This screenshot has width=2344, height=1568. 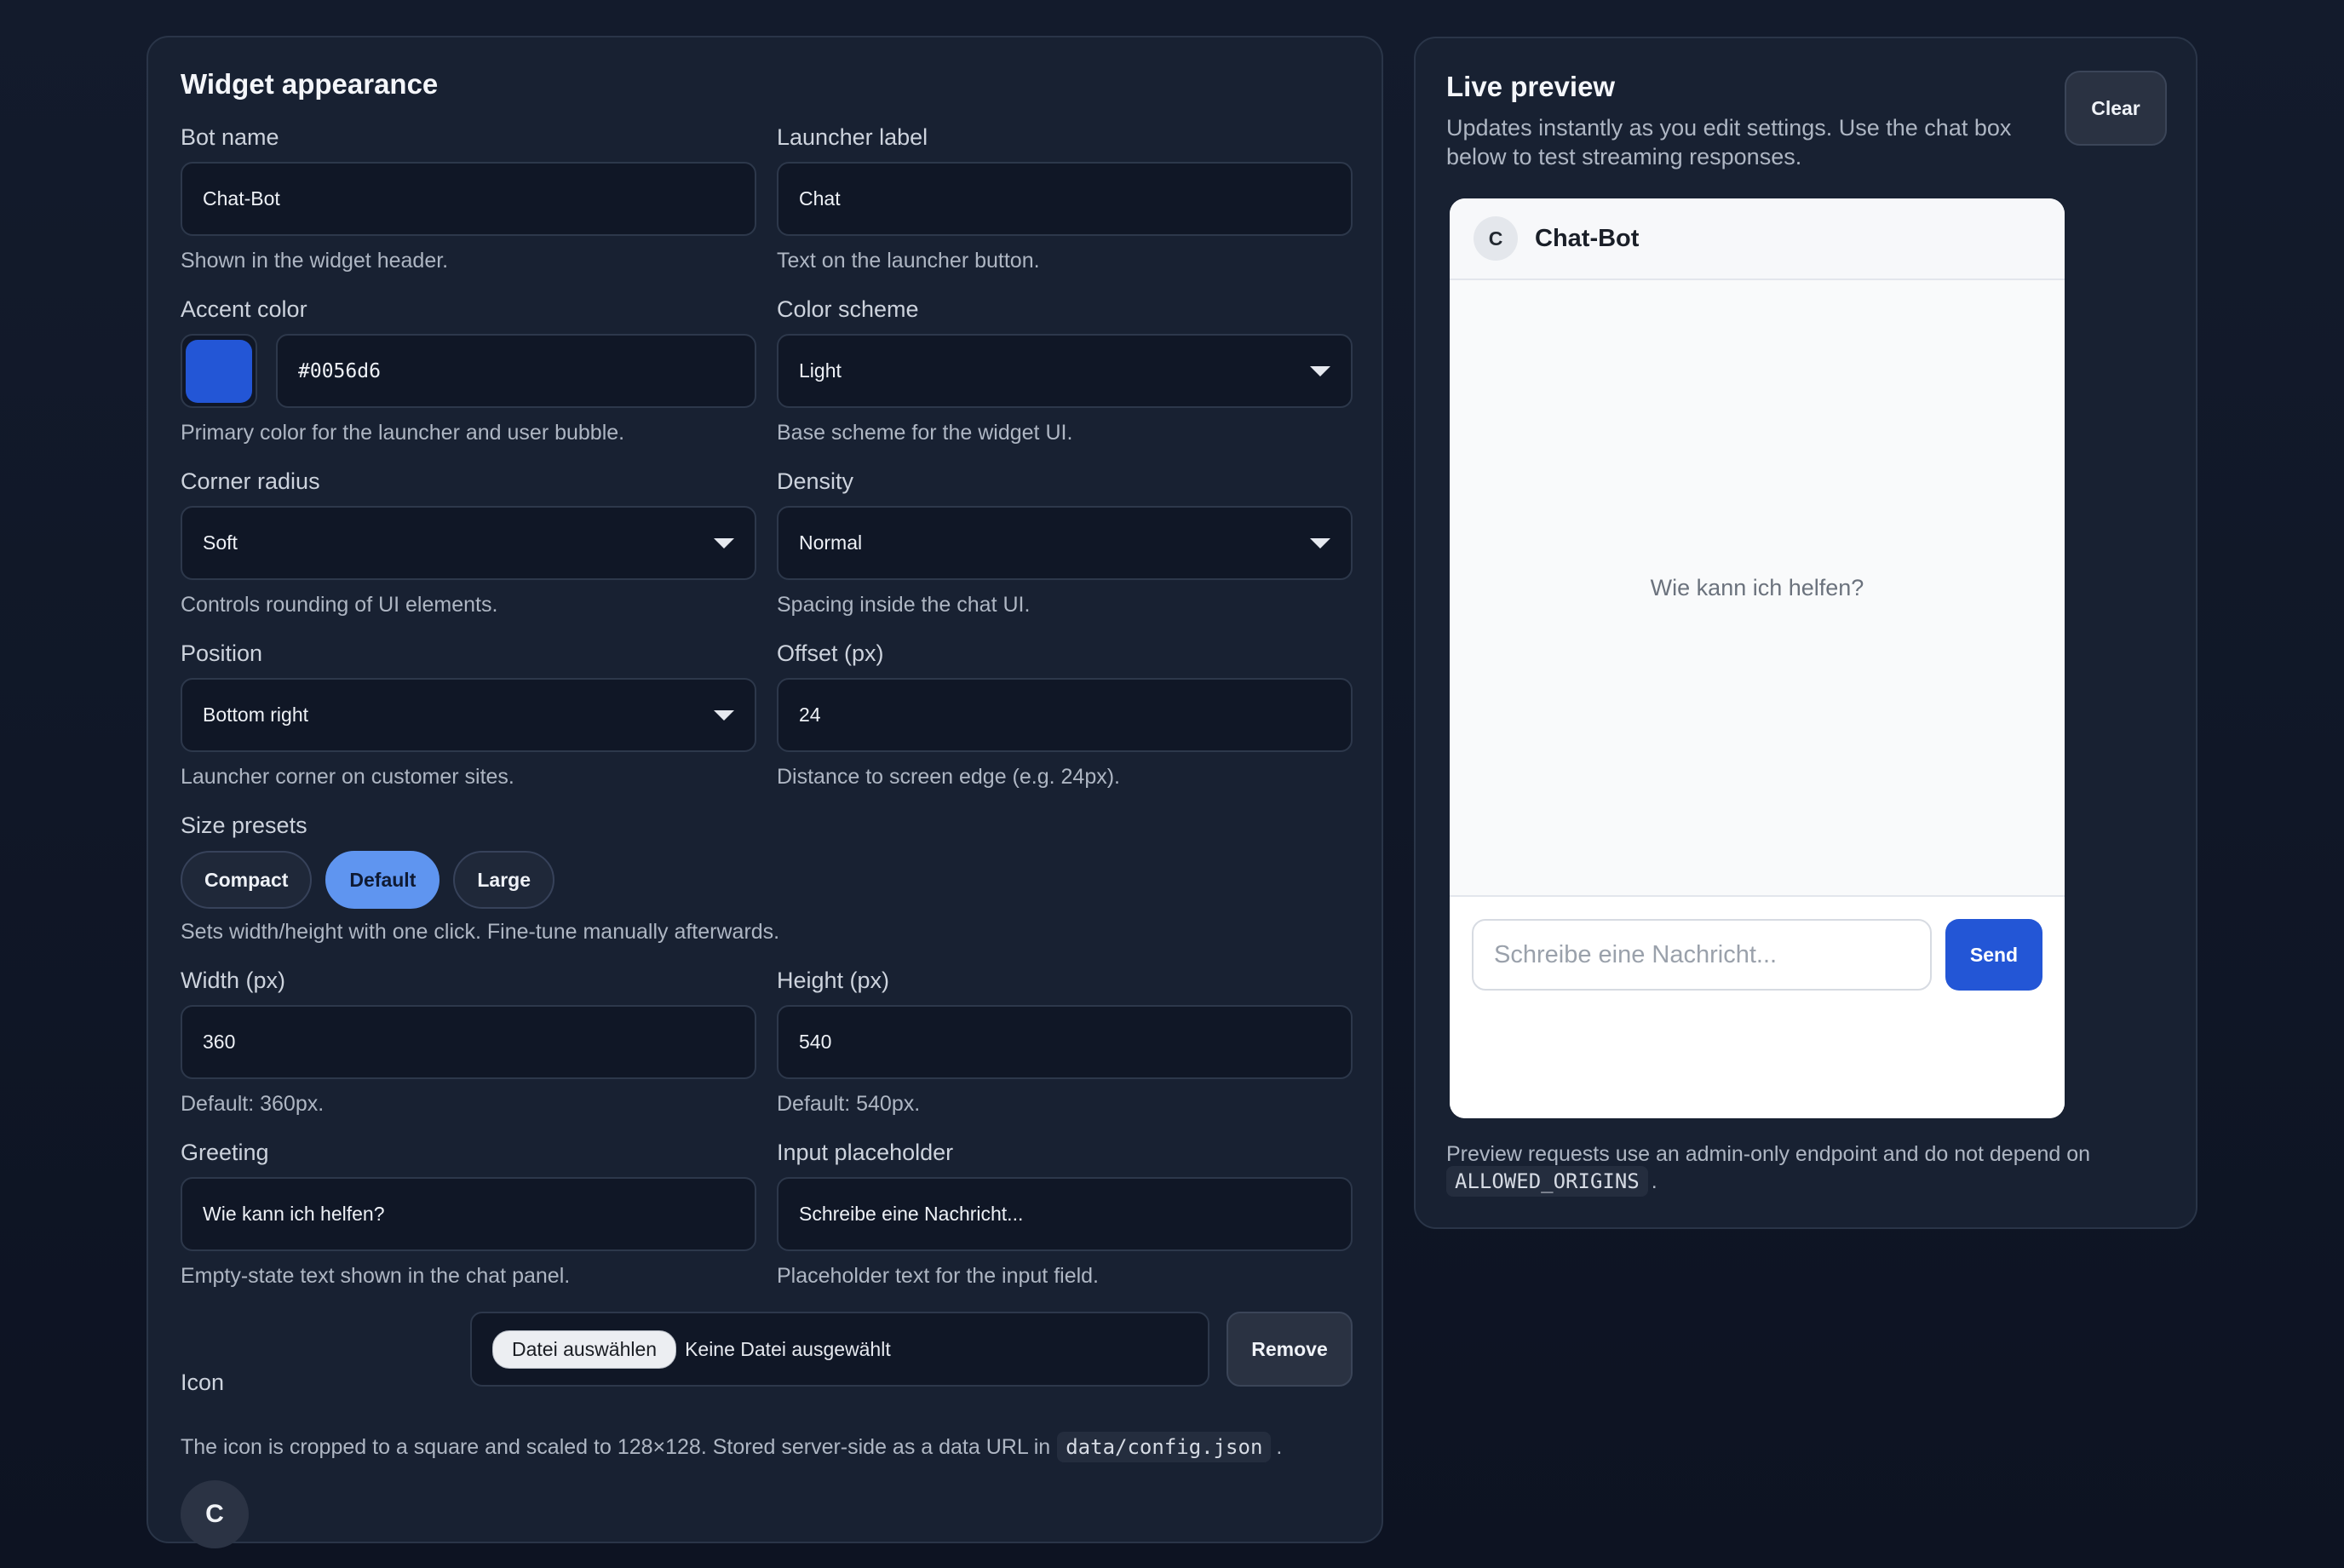 I want to click on preset-large-button: Large, so click(x=503, y=880).